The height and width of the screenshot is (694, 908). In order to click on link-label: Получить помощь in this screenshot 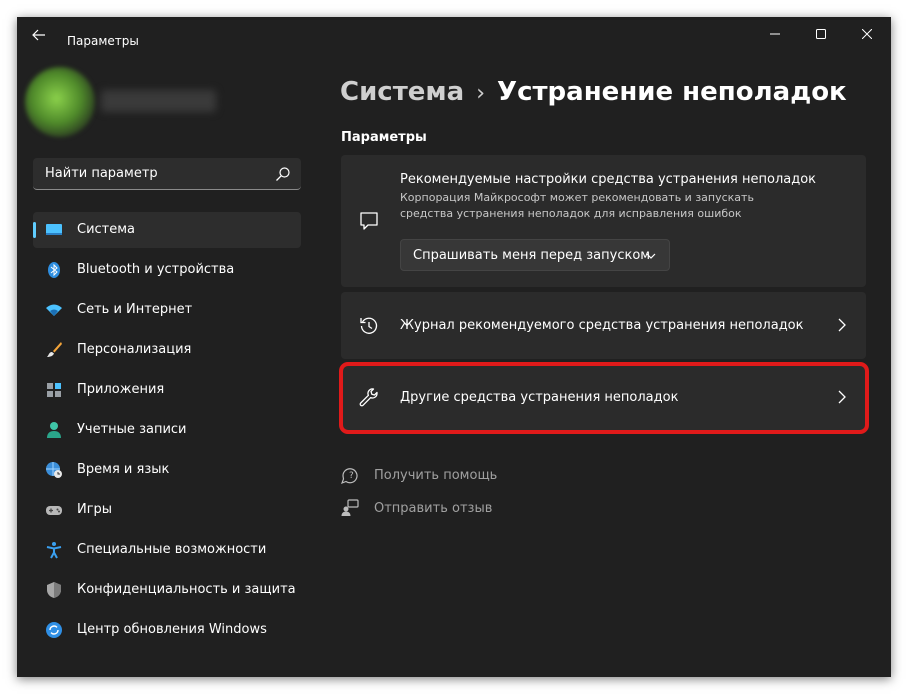, I will do `click(435, 475)`.